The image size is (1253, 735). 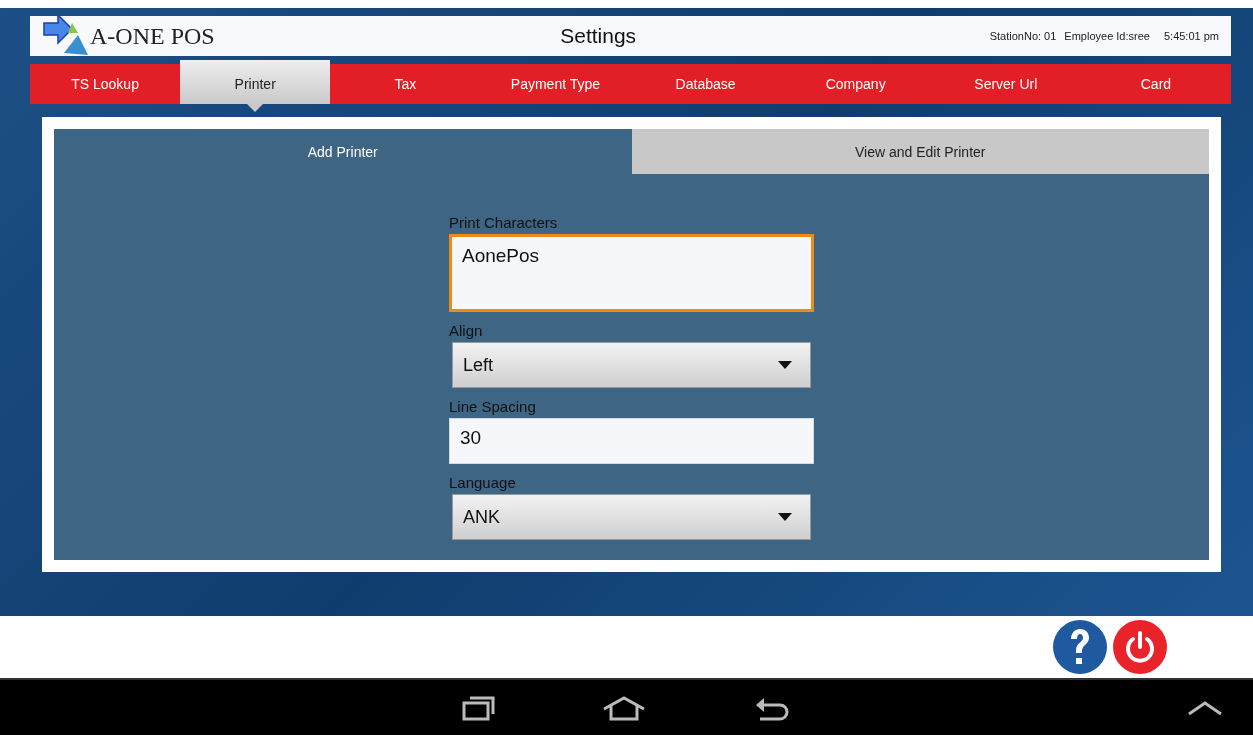 What do you see at coordinates (598, 36) in the screenshot?
I see `page-title: Settings` at bounding box center [598, 36].